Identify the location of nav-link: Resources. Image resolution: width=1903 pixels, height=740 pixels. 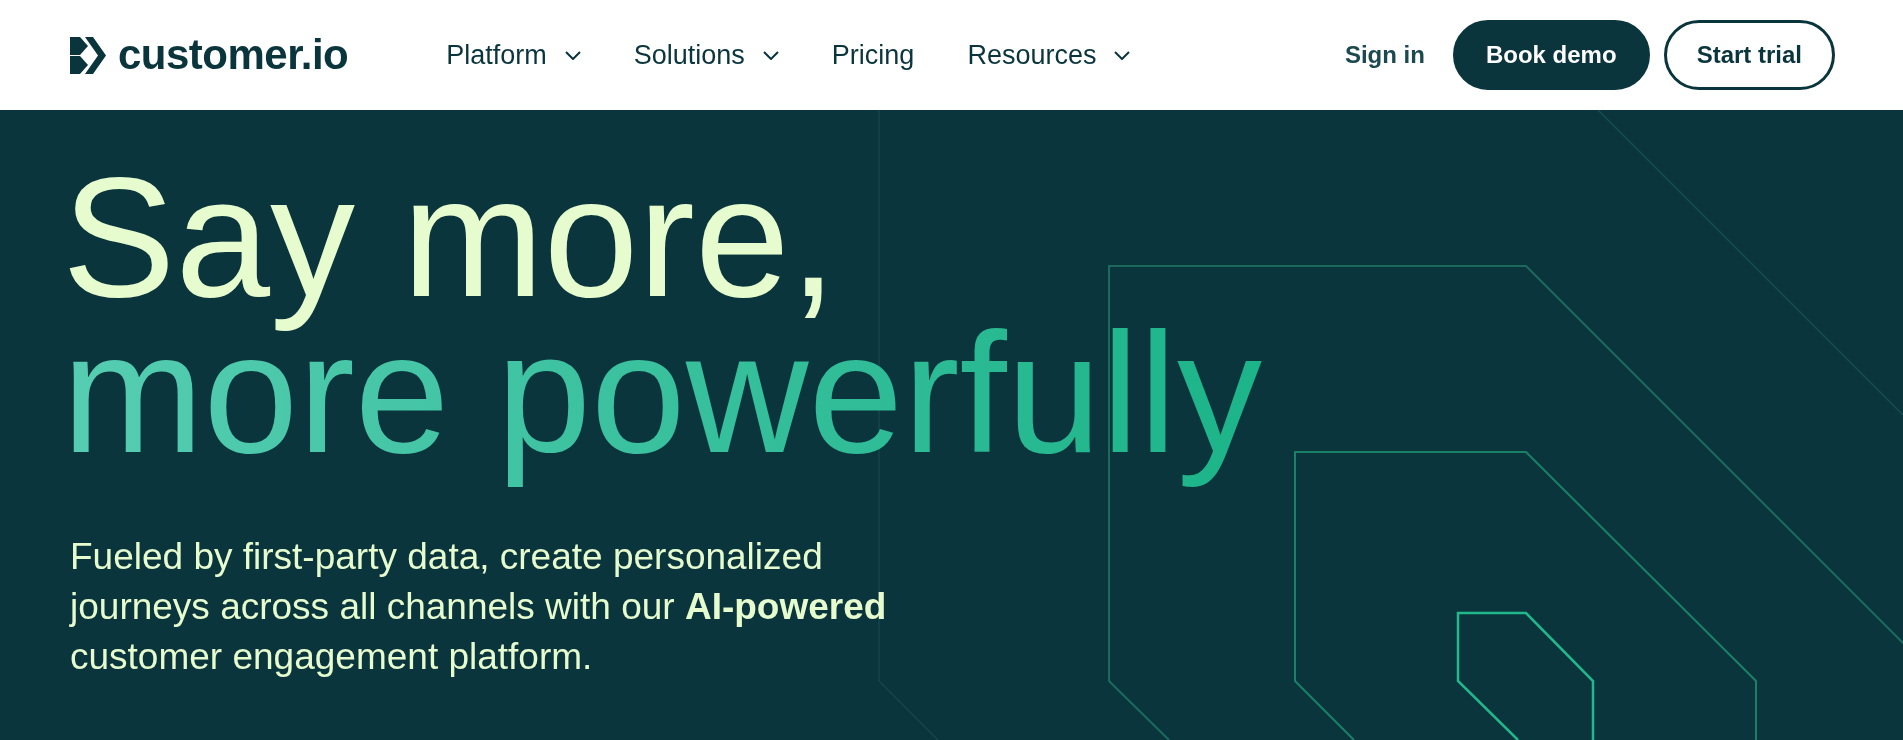
(1049, 55).